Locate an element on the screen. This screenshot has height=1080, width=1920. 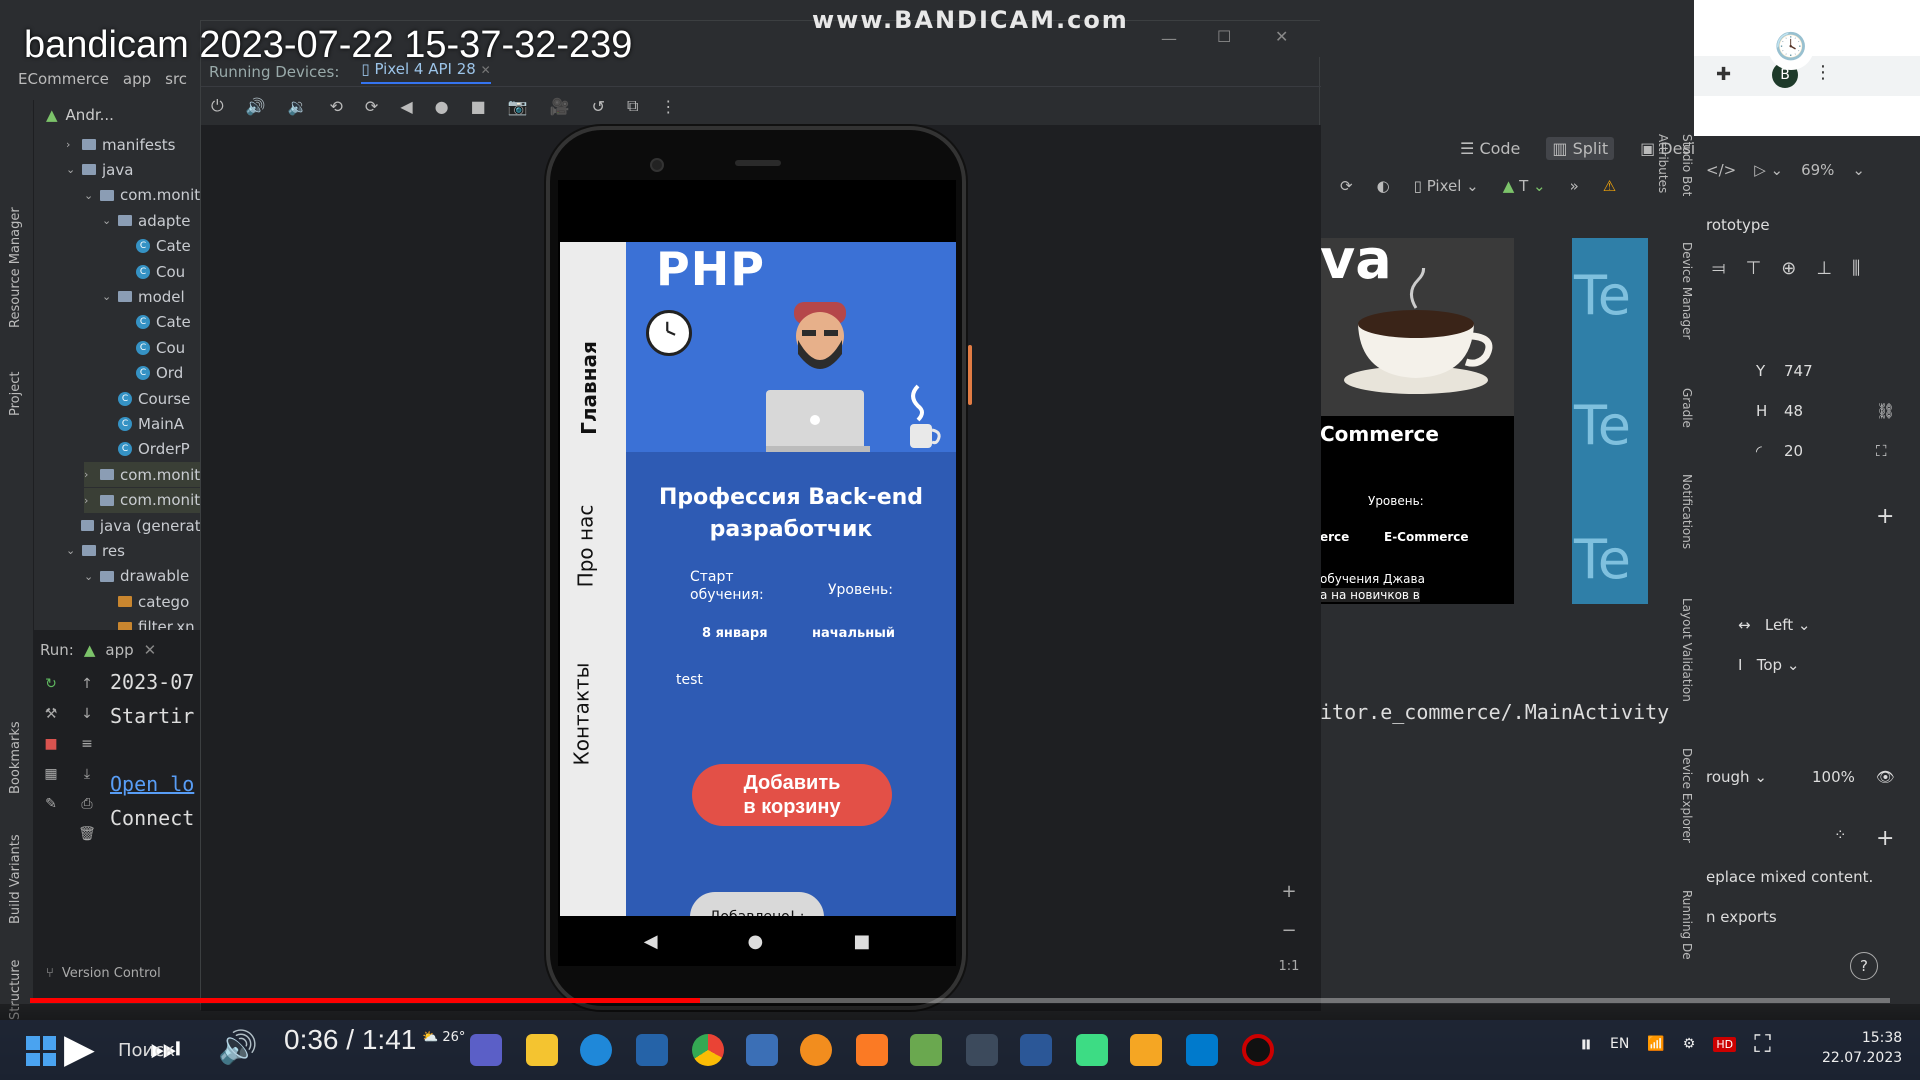
overview-icon: ■ is located at coordinates (861, 941).